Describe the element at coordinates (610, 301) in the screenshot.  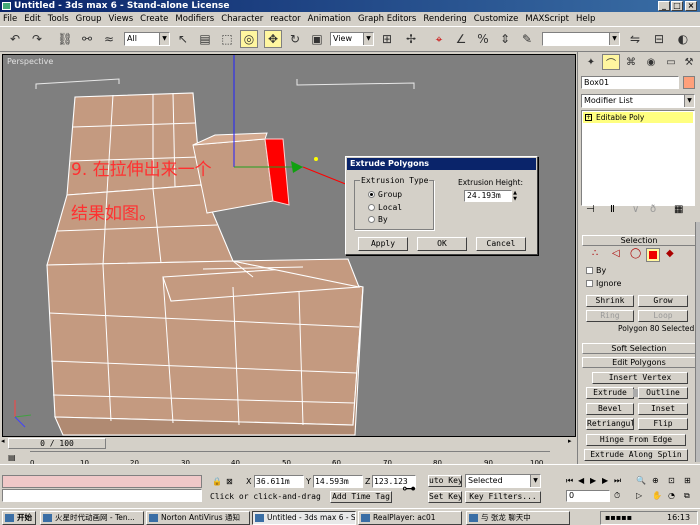
I see `shrink-button: Shrink` at that location.